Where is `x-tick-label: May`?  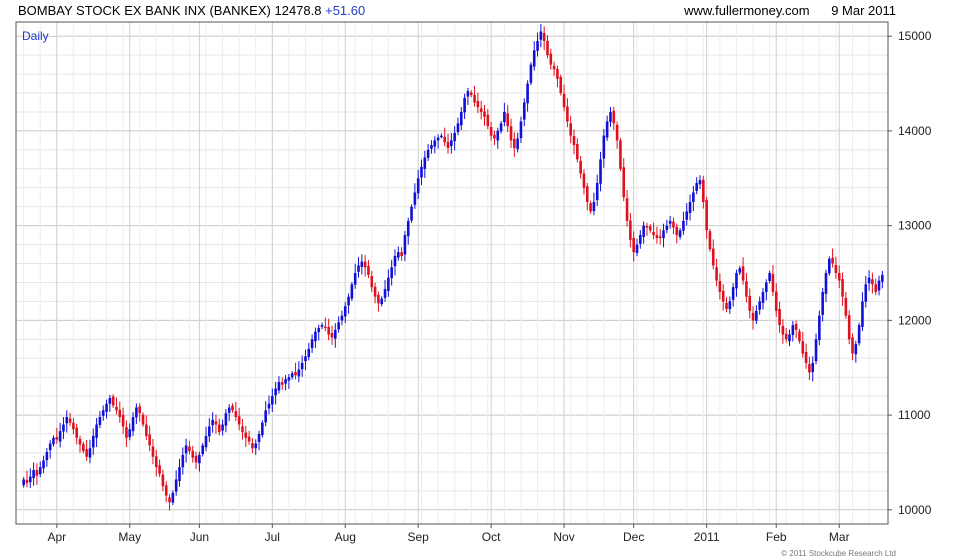
x-tick-label: May is located at coordinates (129, 537).